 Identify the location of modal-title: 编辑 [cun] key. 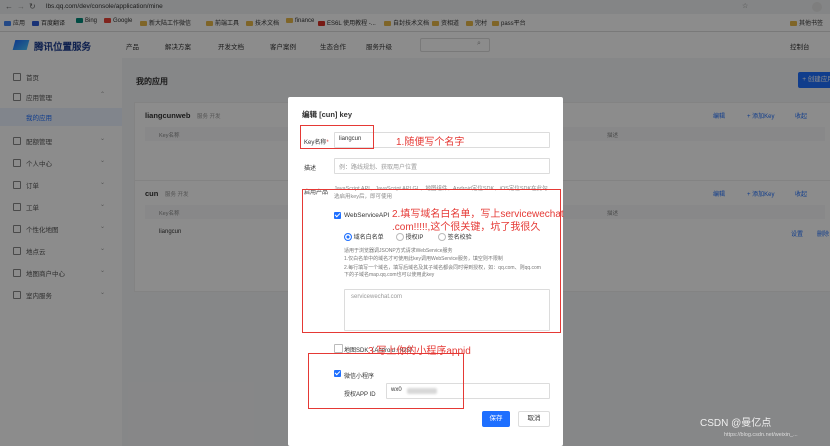
(327, 114).